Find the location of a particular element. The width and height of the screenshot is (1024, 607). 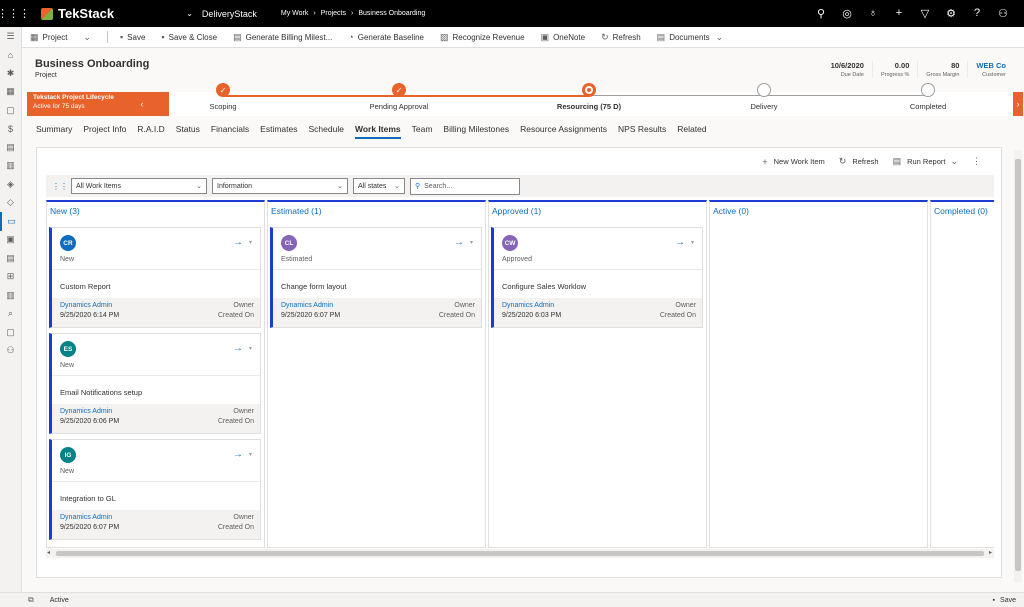

project-chevron: ⌄ is located at coordinates (89, 37).